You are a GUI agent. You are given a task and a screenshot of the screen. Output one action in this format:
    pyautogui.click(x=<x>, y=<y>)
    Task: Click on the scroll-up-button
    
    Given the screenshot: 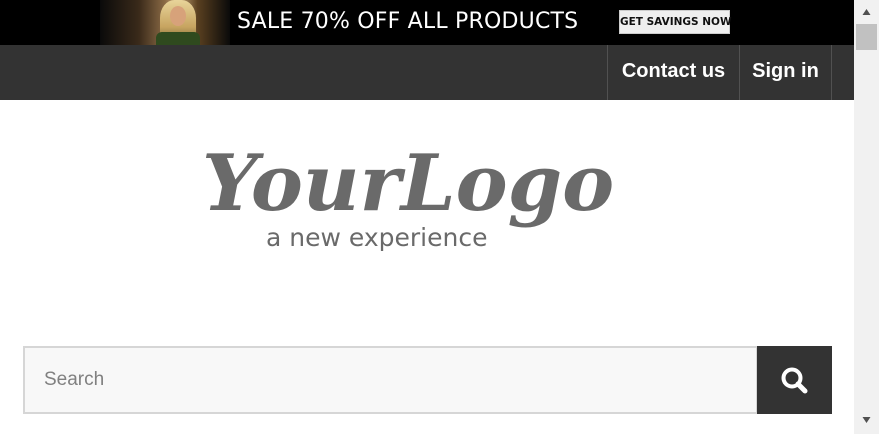 What is the action you would take?
    pyautogui.click(x=866, y=11)
    